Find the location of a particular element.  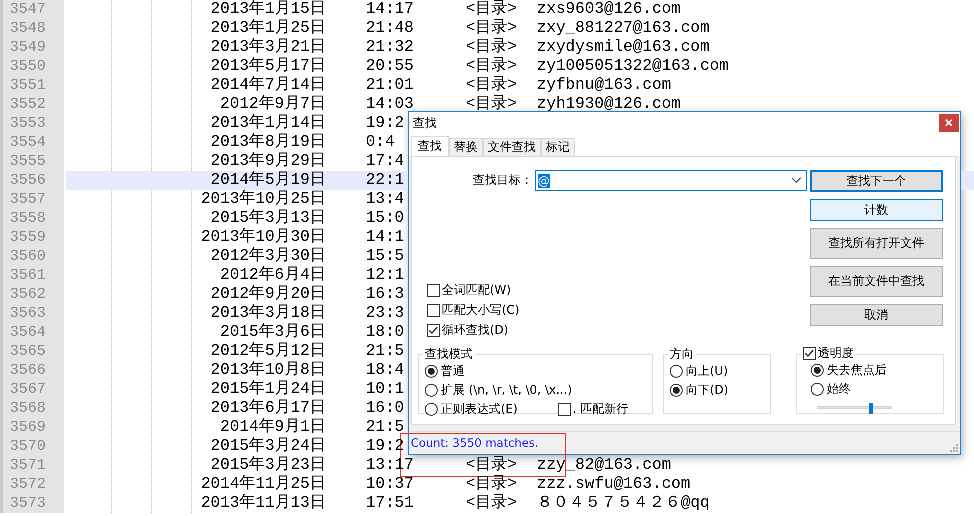

line-number: 3563 is located at coordinates (33, 313).